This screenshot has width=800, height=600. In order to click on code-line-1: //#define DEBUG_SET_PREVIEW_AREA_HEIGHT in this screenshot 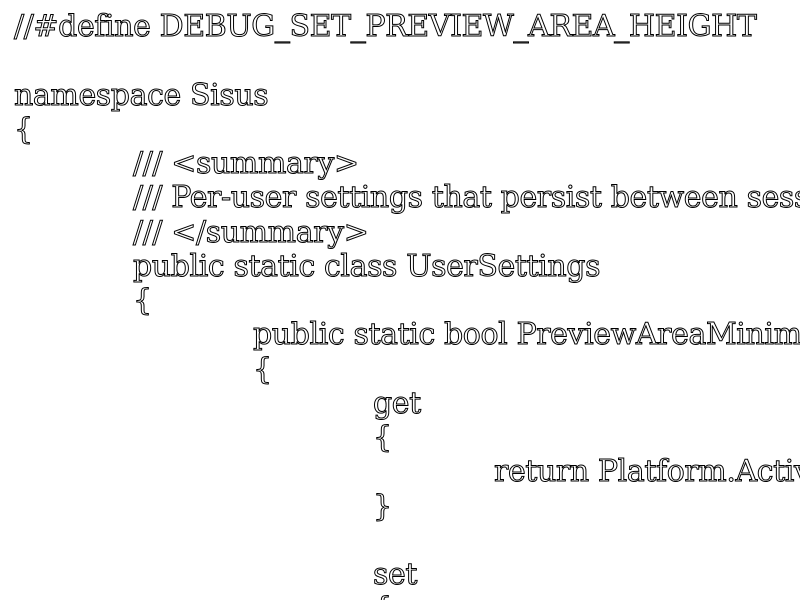, I will do `click(386, 26)`.